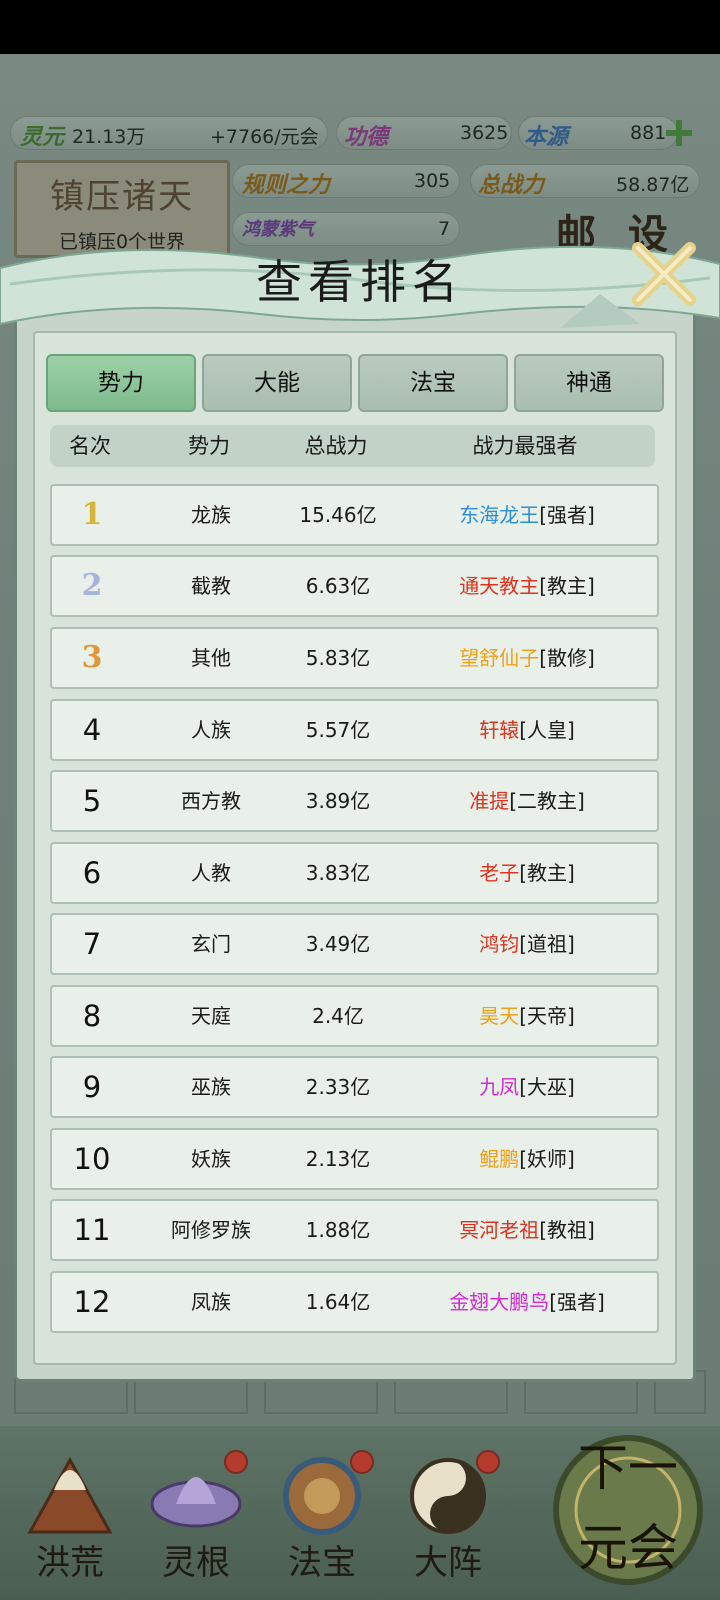  I want to click on table-row: 2 截教 6.63亿 通天教主[教主], so click(354, 586).